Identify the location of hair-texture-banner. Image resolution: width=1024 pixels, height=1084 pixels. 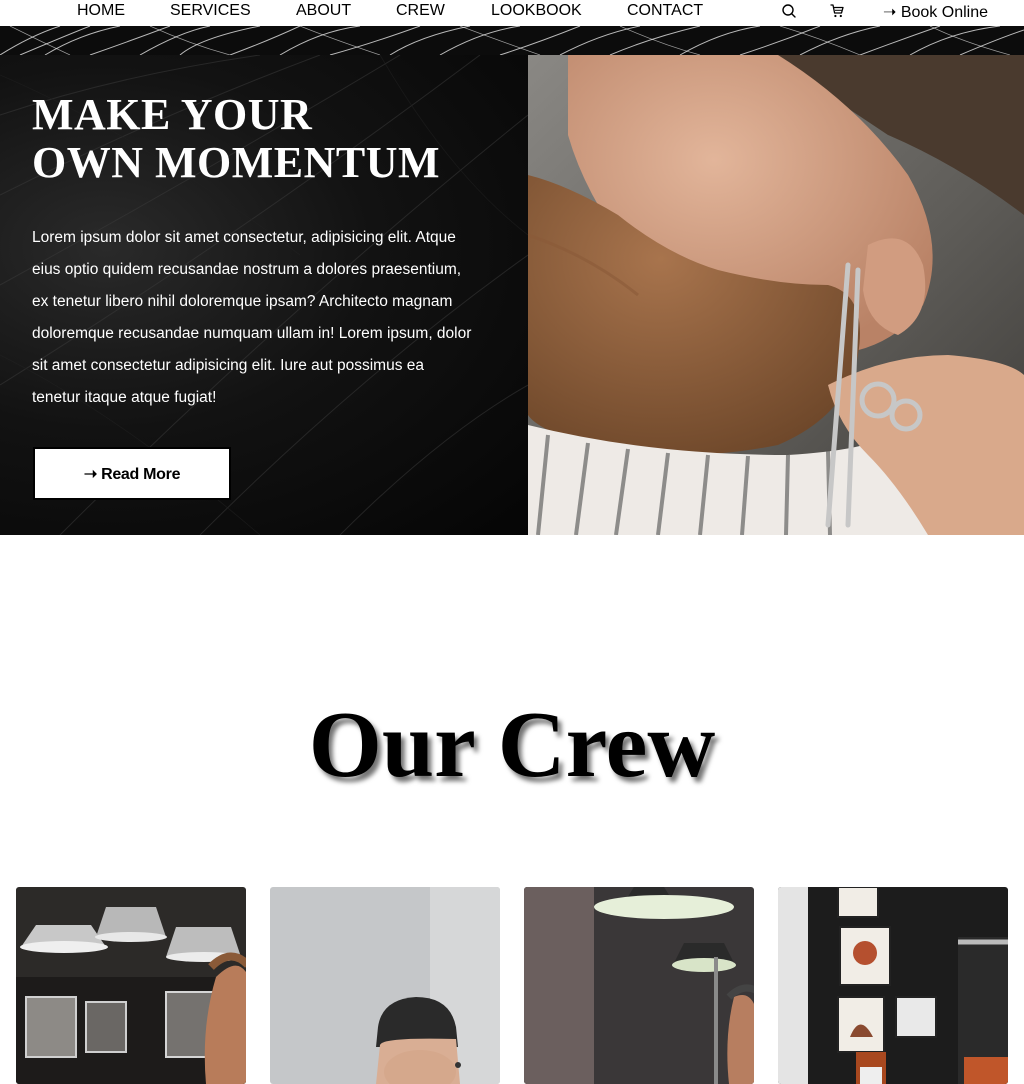
(512, 40).